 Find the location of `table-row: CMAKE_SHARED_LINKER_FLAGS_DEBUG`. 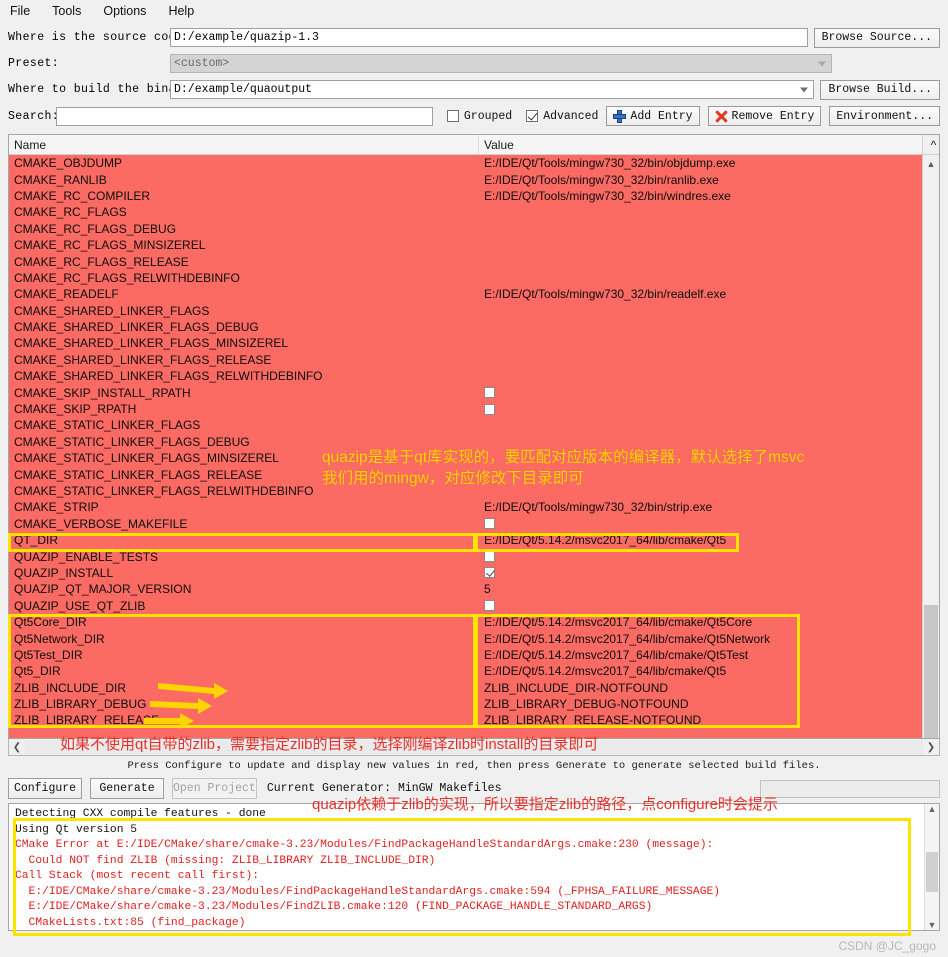

table-row: CMAKE_SHARED_LINKER_FLAGS_DEBUG is located at coordinates (474, 327).